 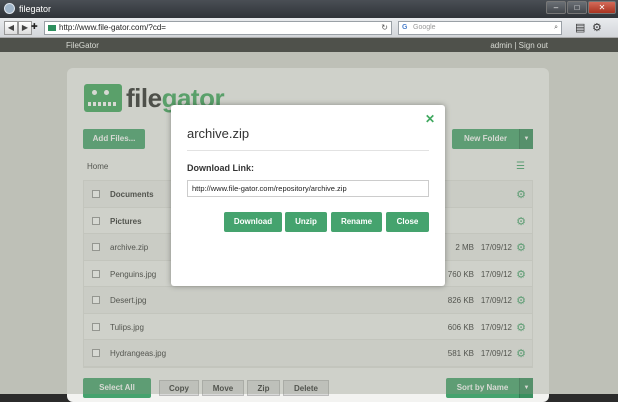 What do you see at coordinates (404, 28) in the screenshot?
I see `search-engine-icon: G` at bounding box center [404, 28].